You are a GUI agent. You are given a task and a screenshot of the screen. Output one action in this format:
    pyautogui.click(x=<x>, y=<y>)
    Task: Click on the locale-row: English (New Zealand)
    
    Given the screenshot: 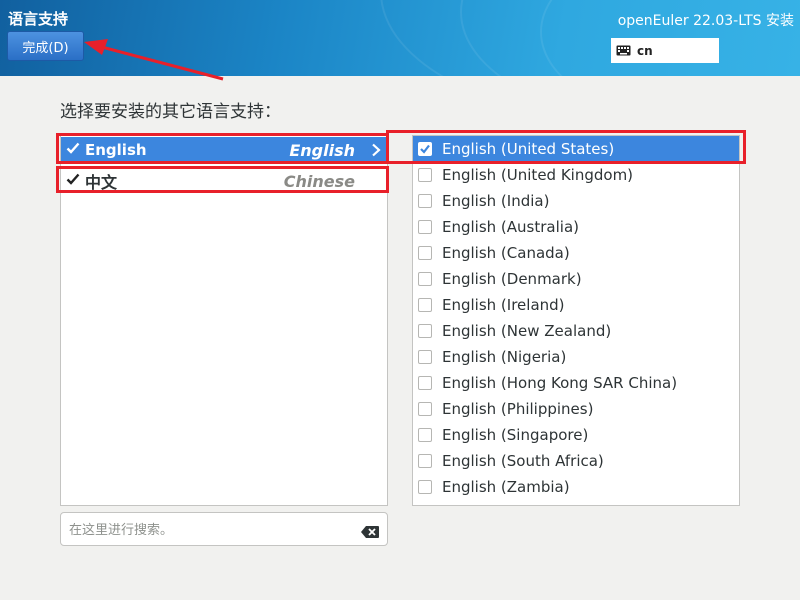 What is the action you would take?
    pyautogui.click(x=576, y=331)
    